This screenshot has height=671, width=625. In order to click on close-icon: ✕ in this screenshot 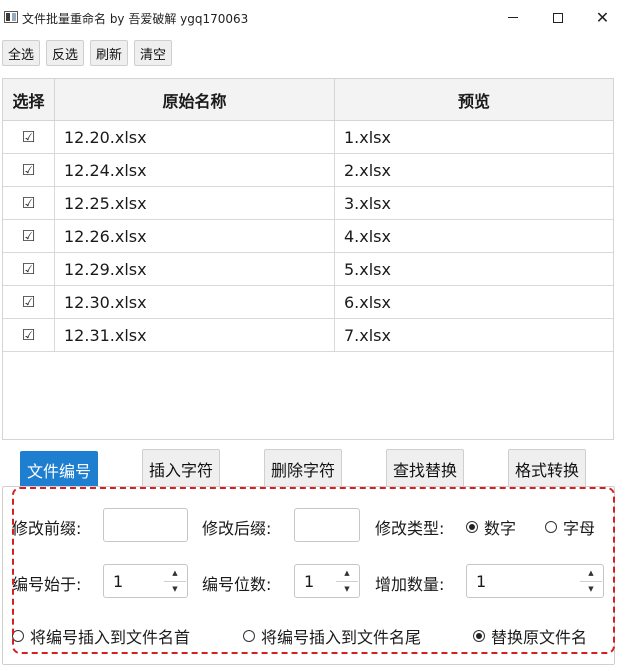, I will do `click(602, 17)`.